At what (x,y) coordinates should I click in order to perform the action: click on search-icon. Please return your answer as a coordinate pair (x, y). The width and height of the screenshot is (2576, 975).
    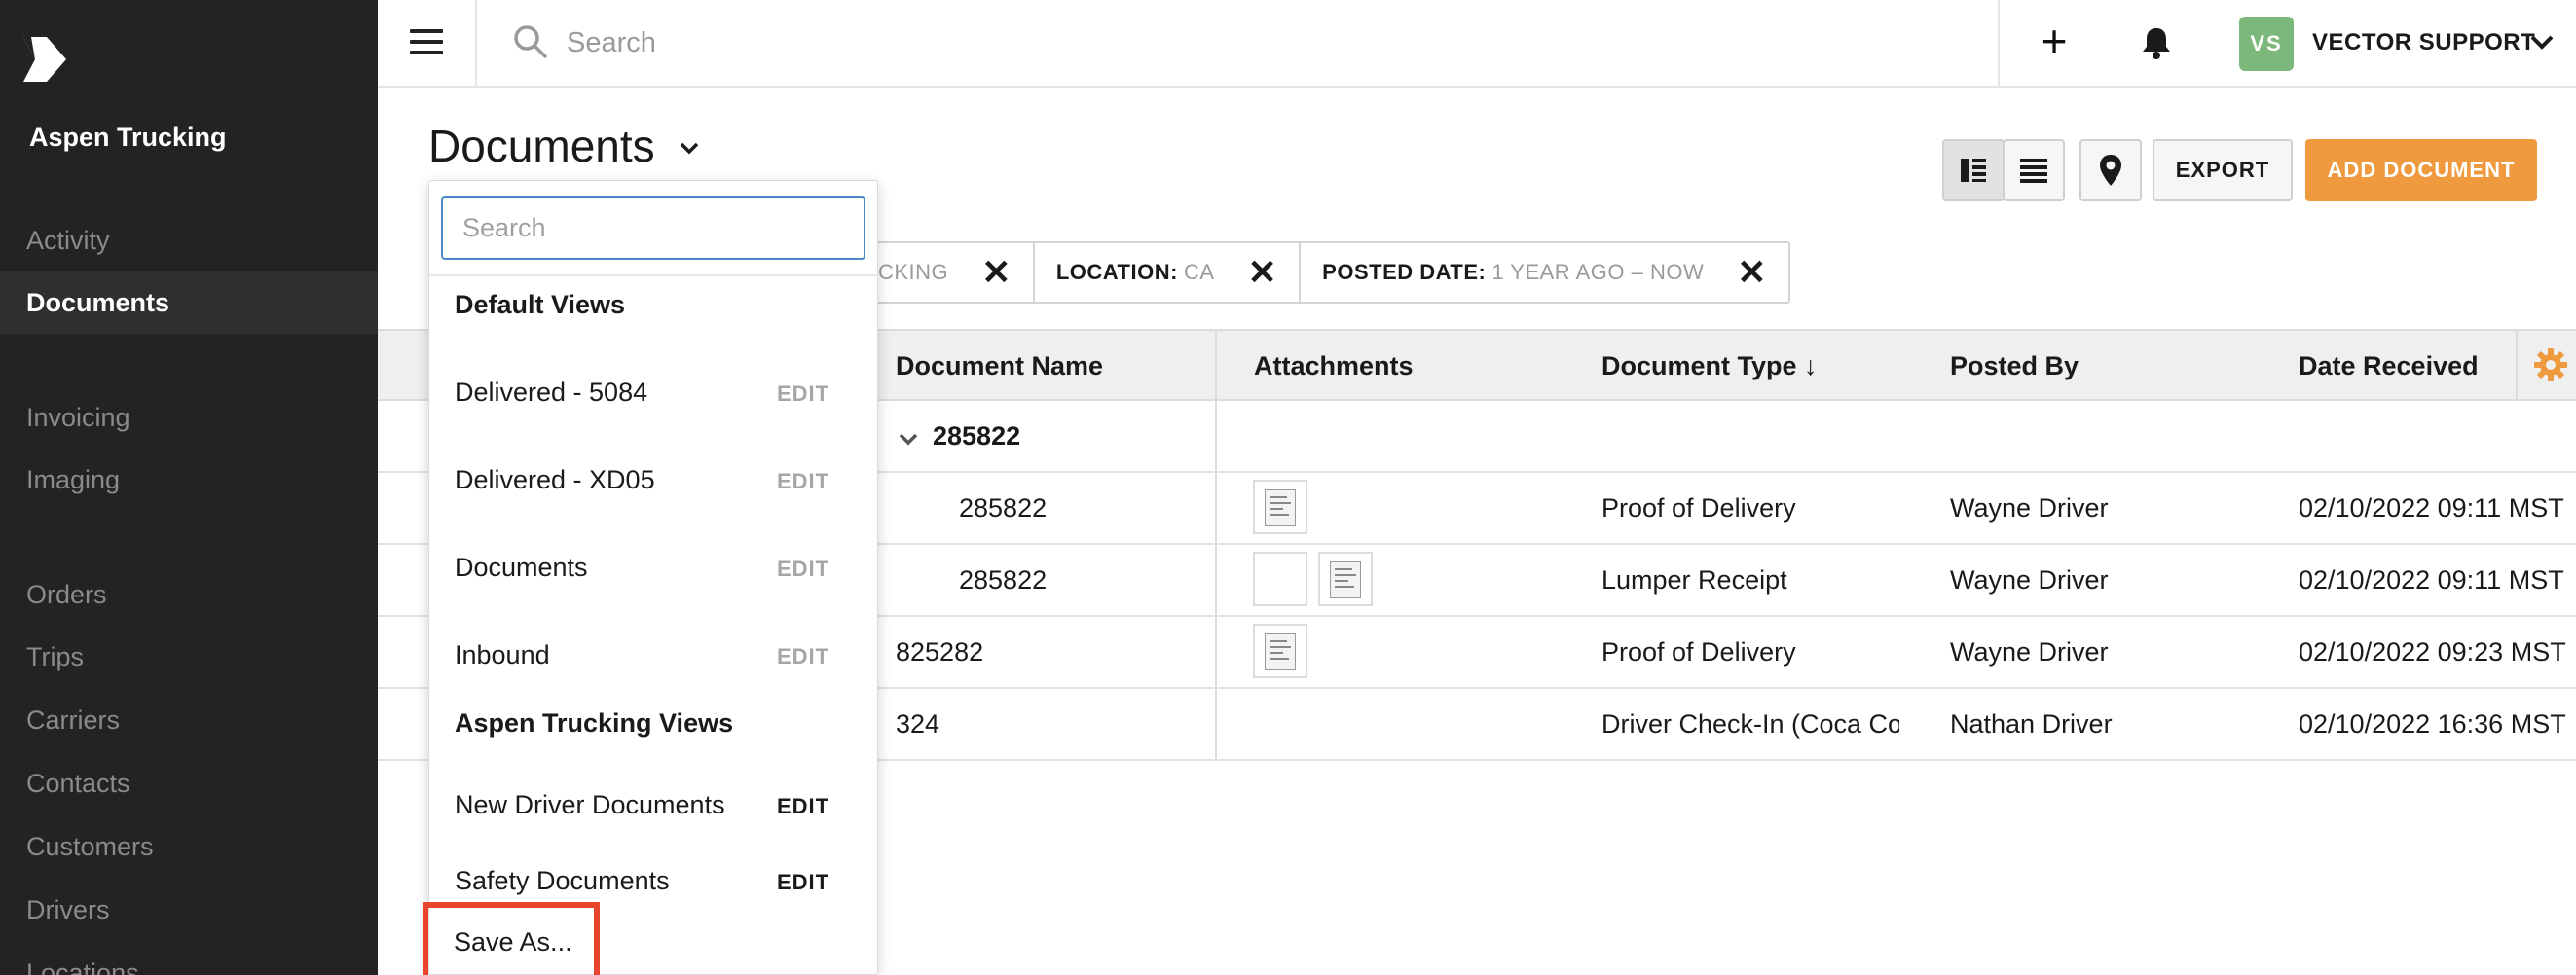
    Looking at the image, I should click on (530, 41).